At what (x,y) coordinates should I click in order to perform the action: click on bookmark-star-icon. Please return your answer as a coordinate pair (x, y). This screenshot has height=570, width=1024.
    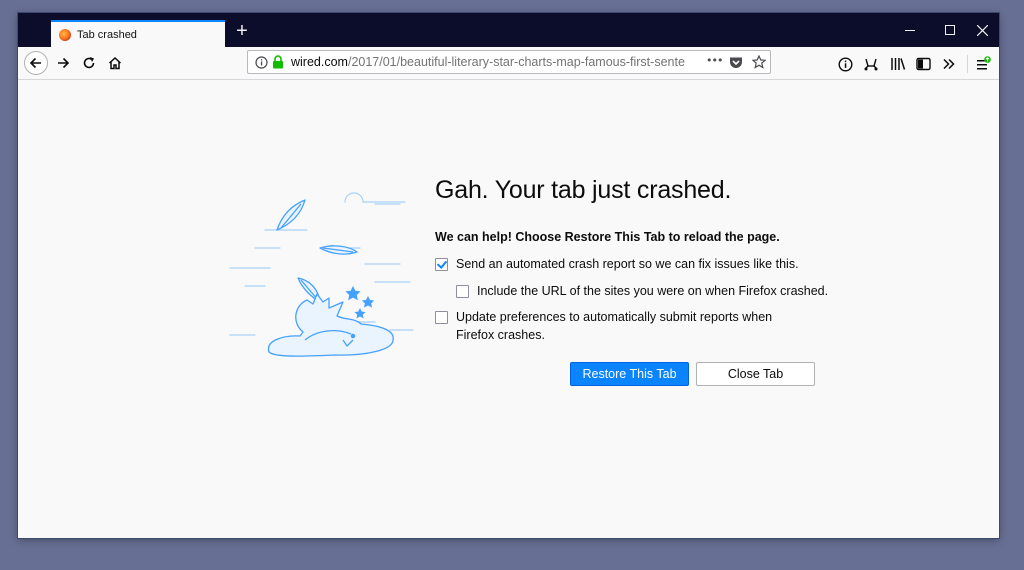
    Looking at the image, I should click on (759, 62).